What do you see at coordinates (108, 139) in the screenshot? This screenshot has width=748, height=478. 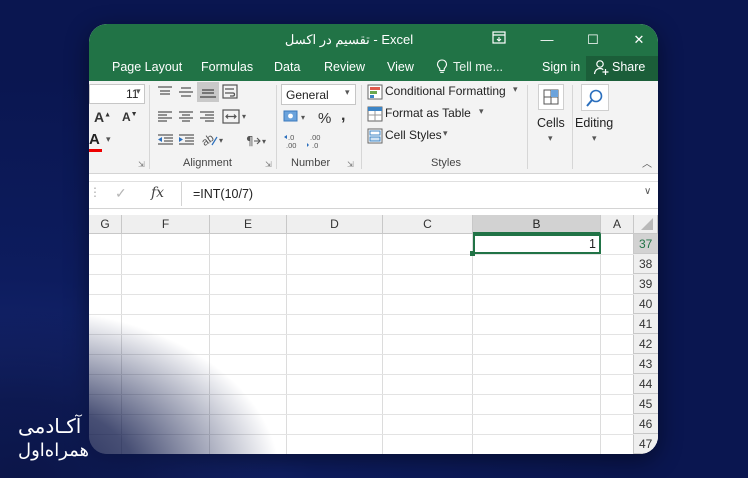 I see `font-color-dropdown-icon: ▾` at bounding box center [108, 139].